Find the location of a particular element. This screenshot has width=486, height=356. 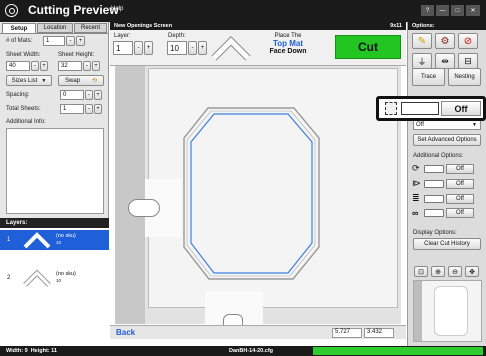

close-button: ✕ is located at coordinates (473, 10).